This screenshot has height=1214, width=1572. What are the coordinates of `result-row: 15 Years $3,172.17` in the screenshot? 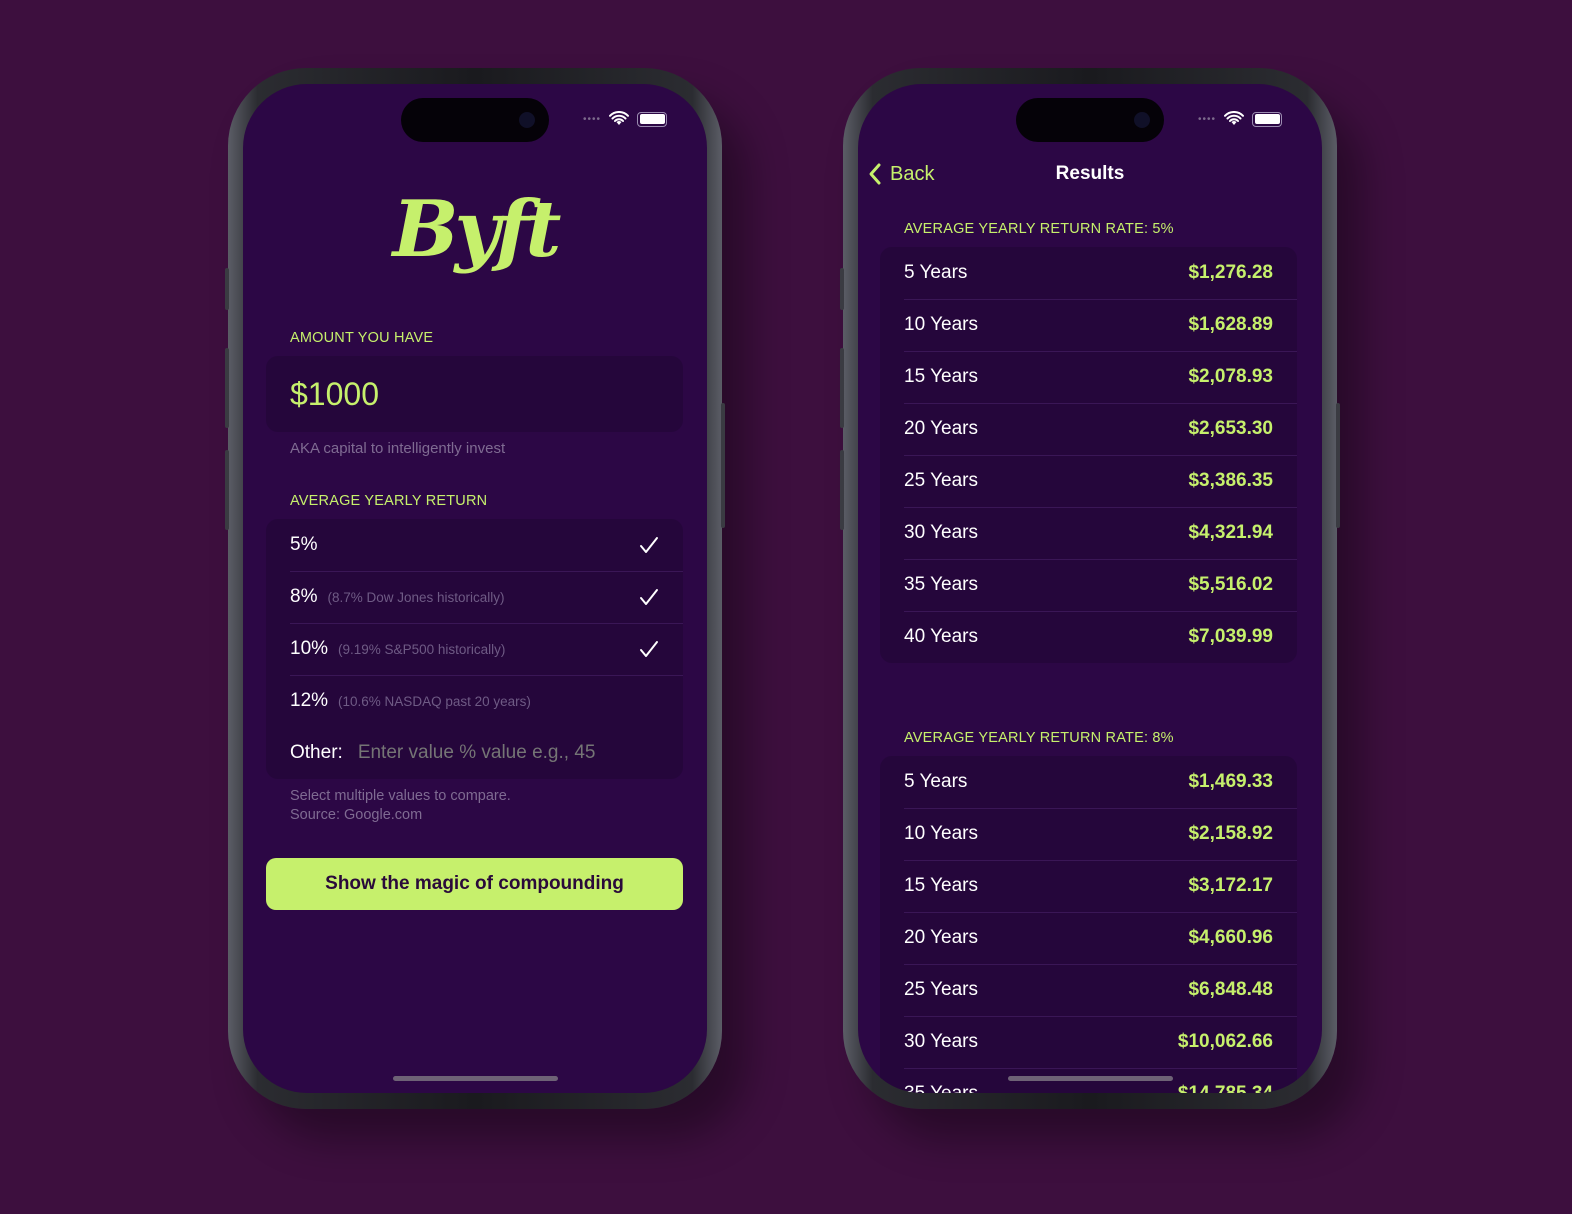 It's located at (1088, 886).